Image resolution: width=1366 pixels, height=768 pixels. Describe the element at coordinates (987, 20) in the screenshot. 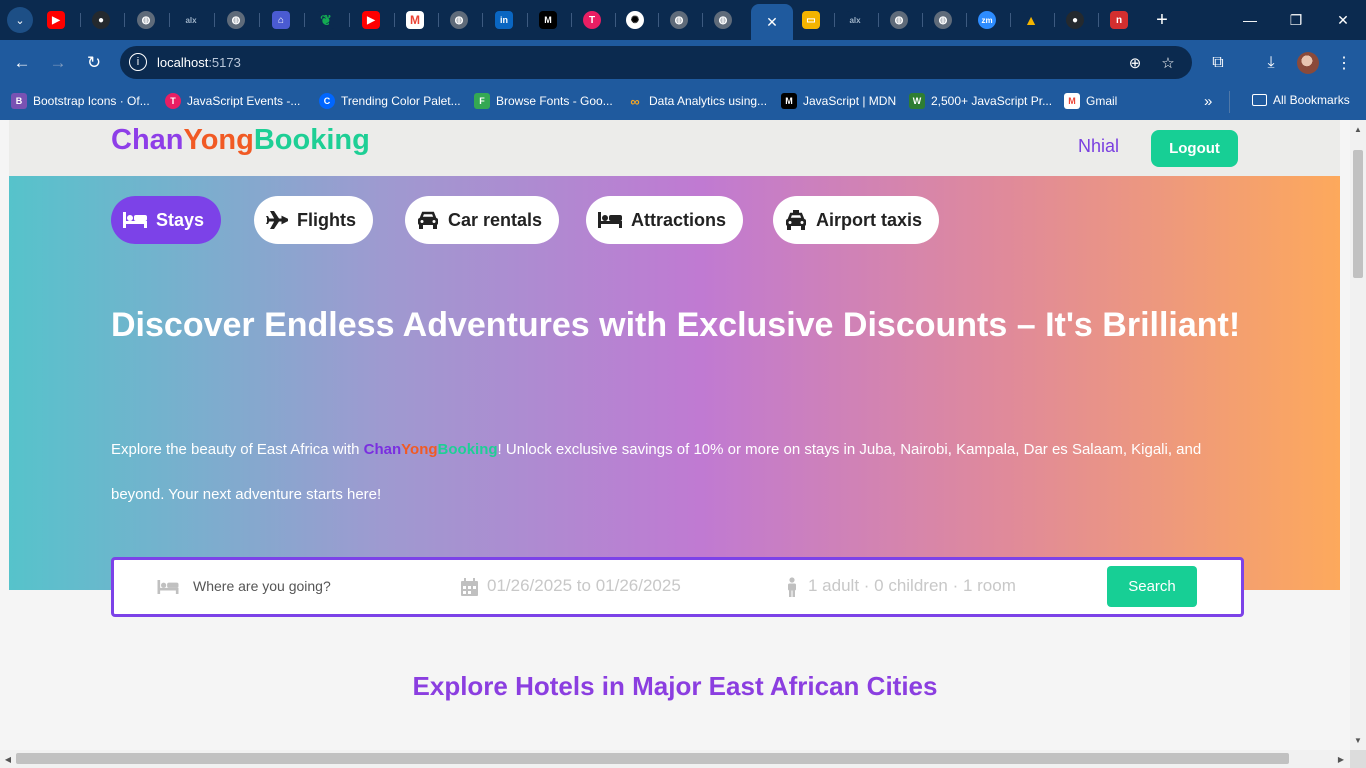

I see `zoom-icon: zm` at that location.